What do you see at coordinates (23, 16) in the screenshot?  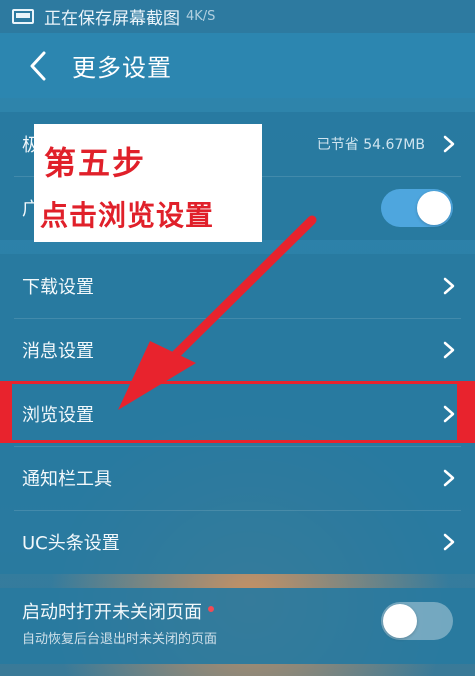 I see `screenshot-icon` at bounding box center [23, 16].